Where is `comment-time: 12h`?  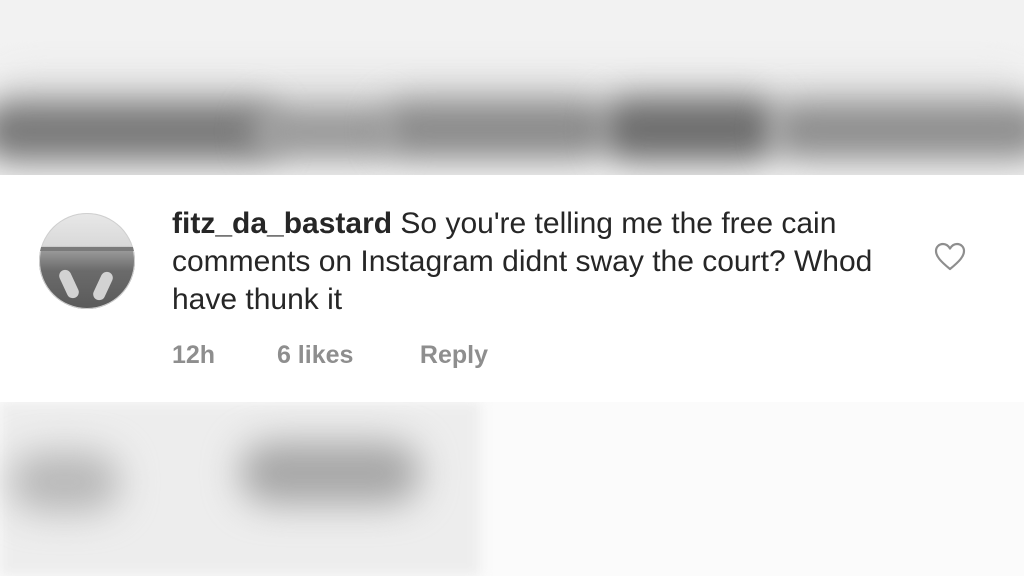
comment-time: 12h is located at coordinates (194, 355).